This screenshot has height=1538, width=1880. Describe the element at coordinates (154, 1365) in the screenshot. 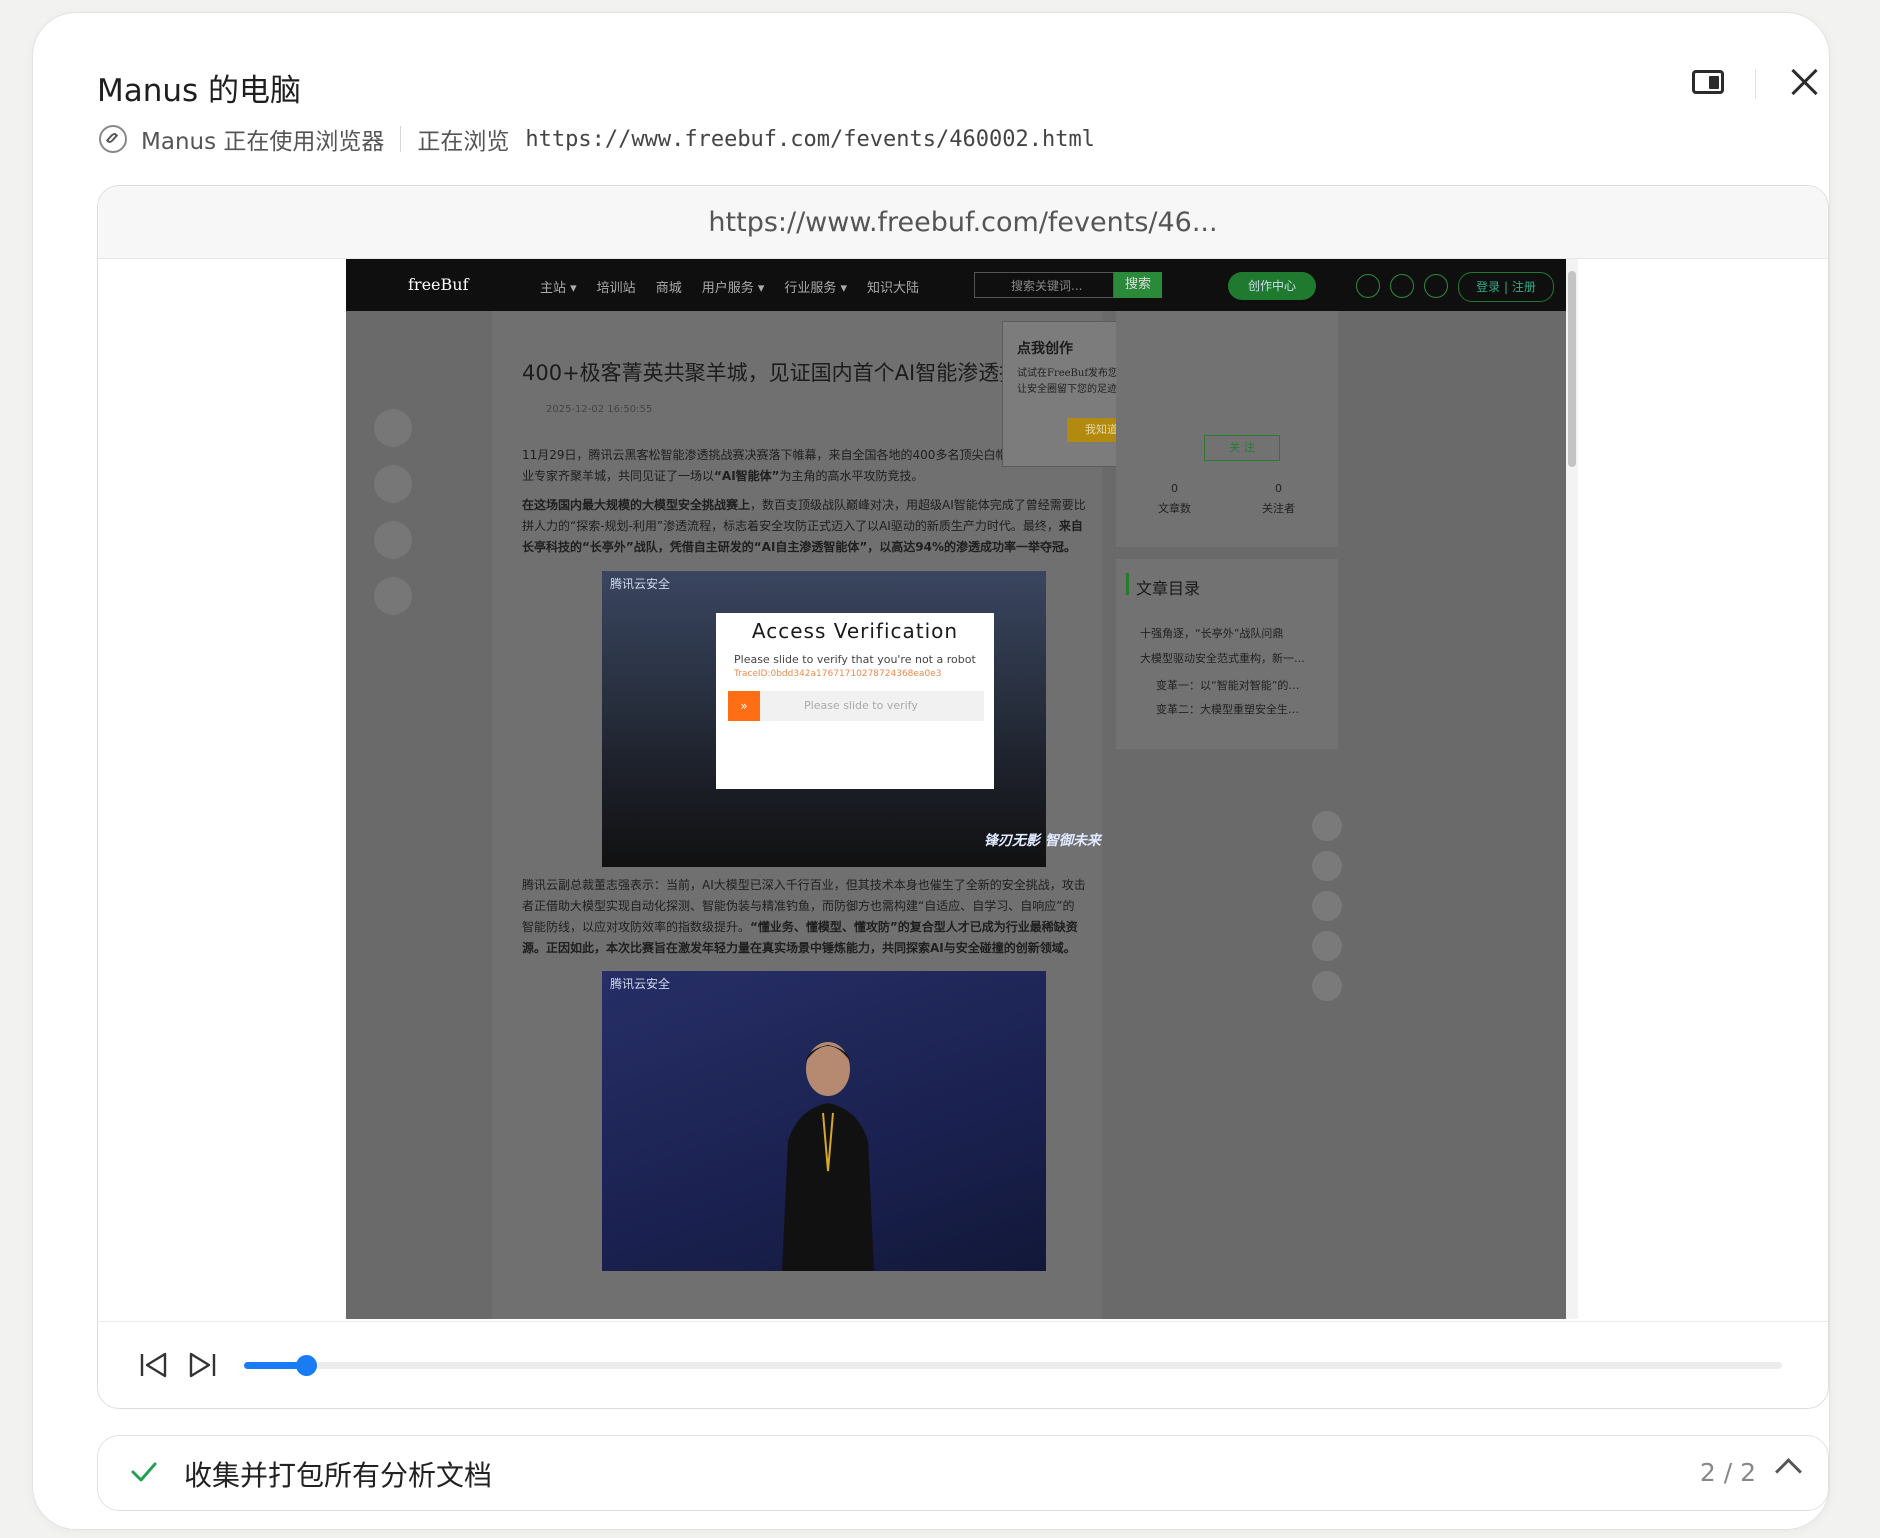

I see `skip-back-icon` at that location.